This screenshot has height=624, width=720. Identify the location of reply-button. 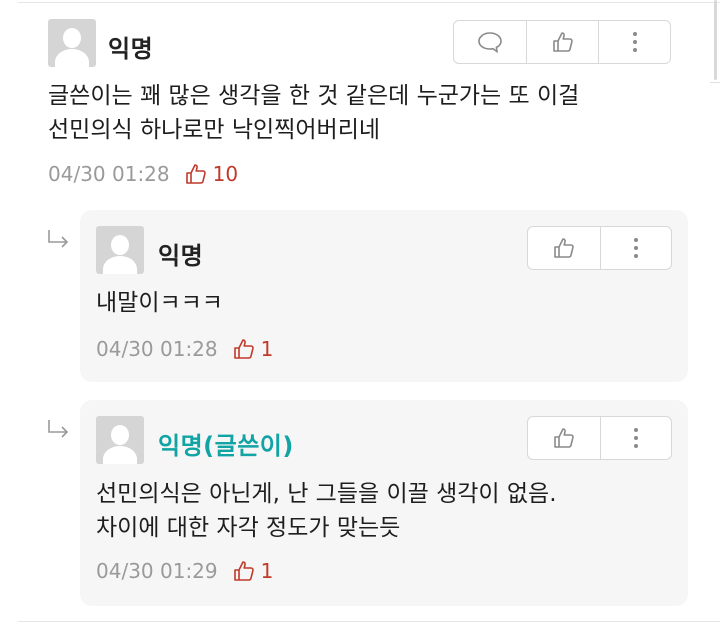
(490, 42).